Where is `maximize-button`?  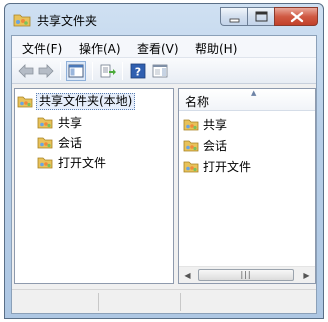
maximize-button is located at coordinates (260, 16).